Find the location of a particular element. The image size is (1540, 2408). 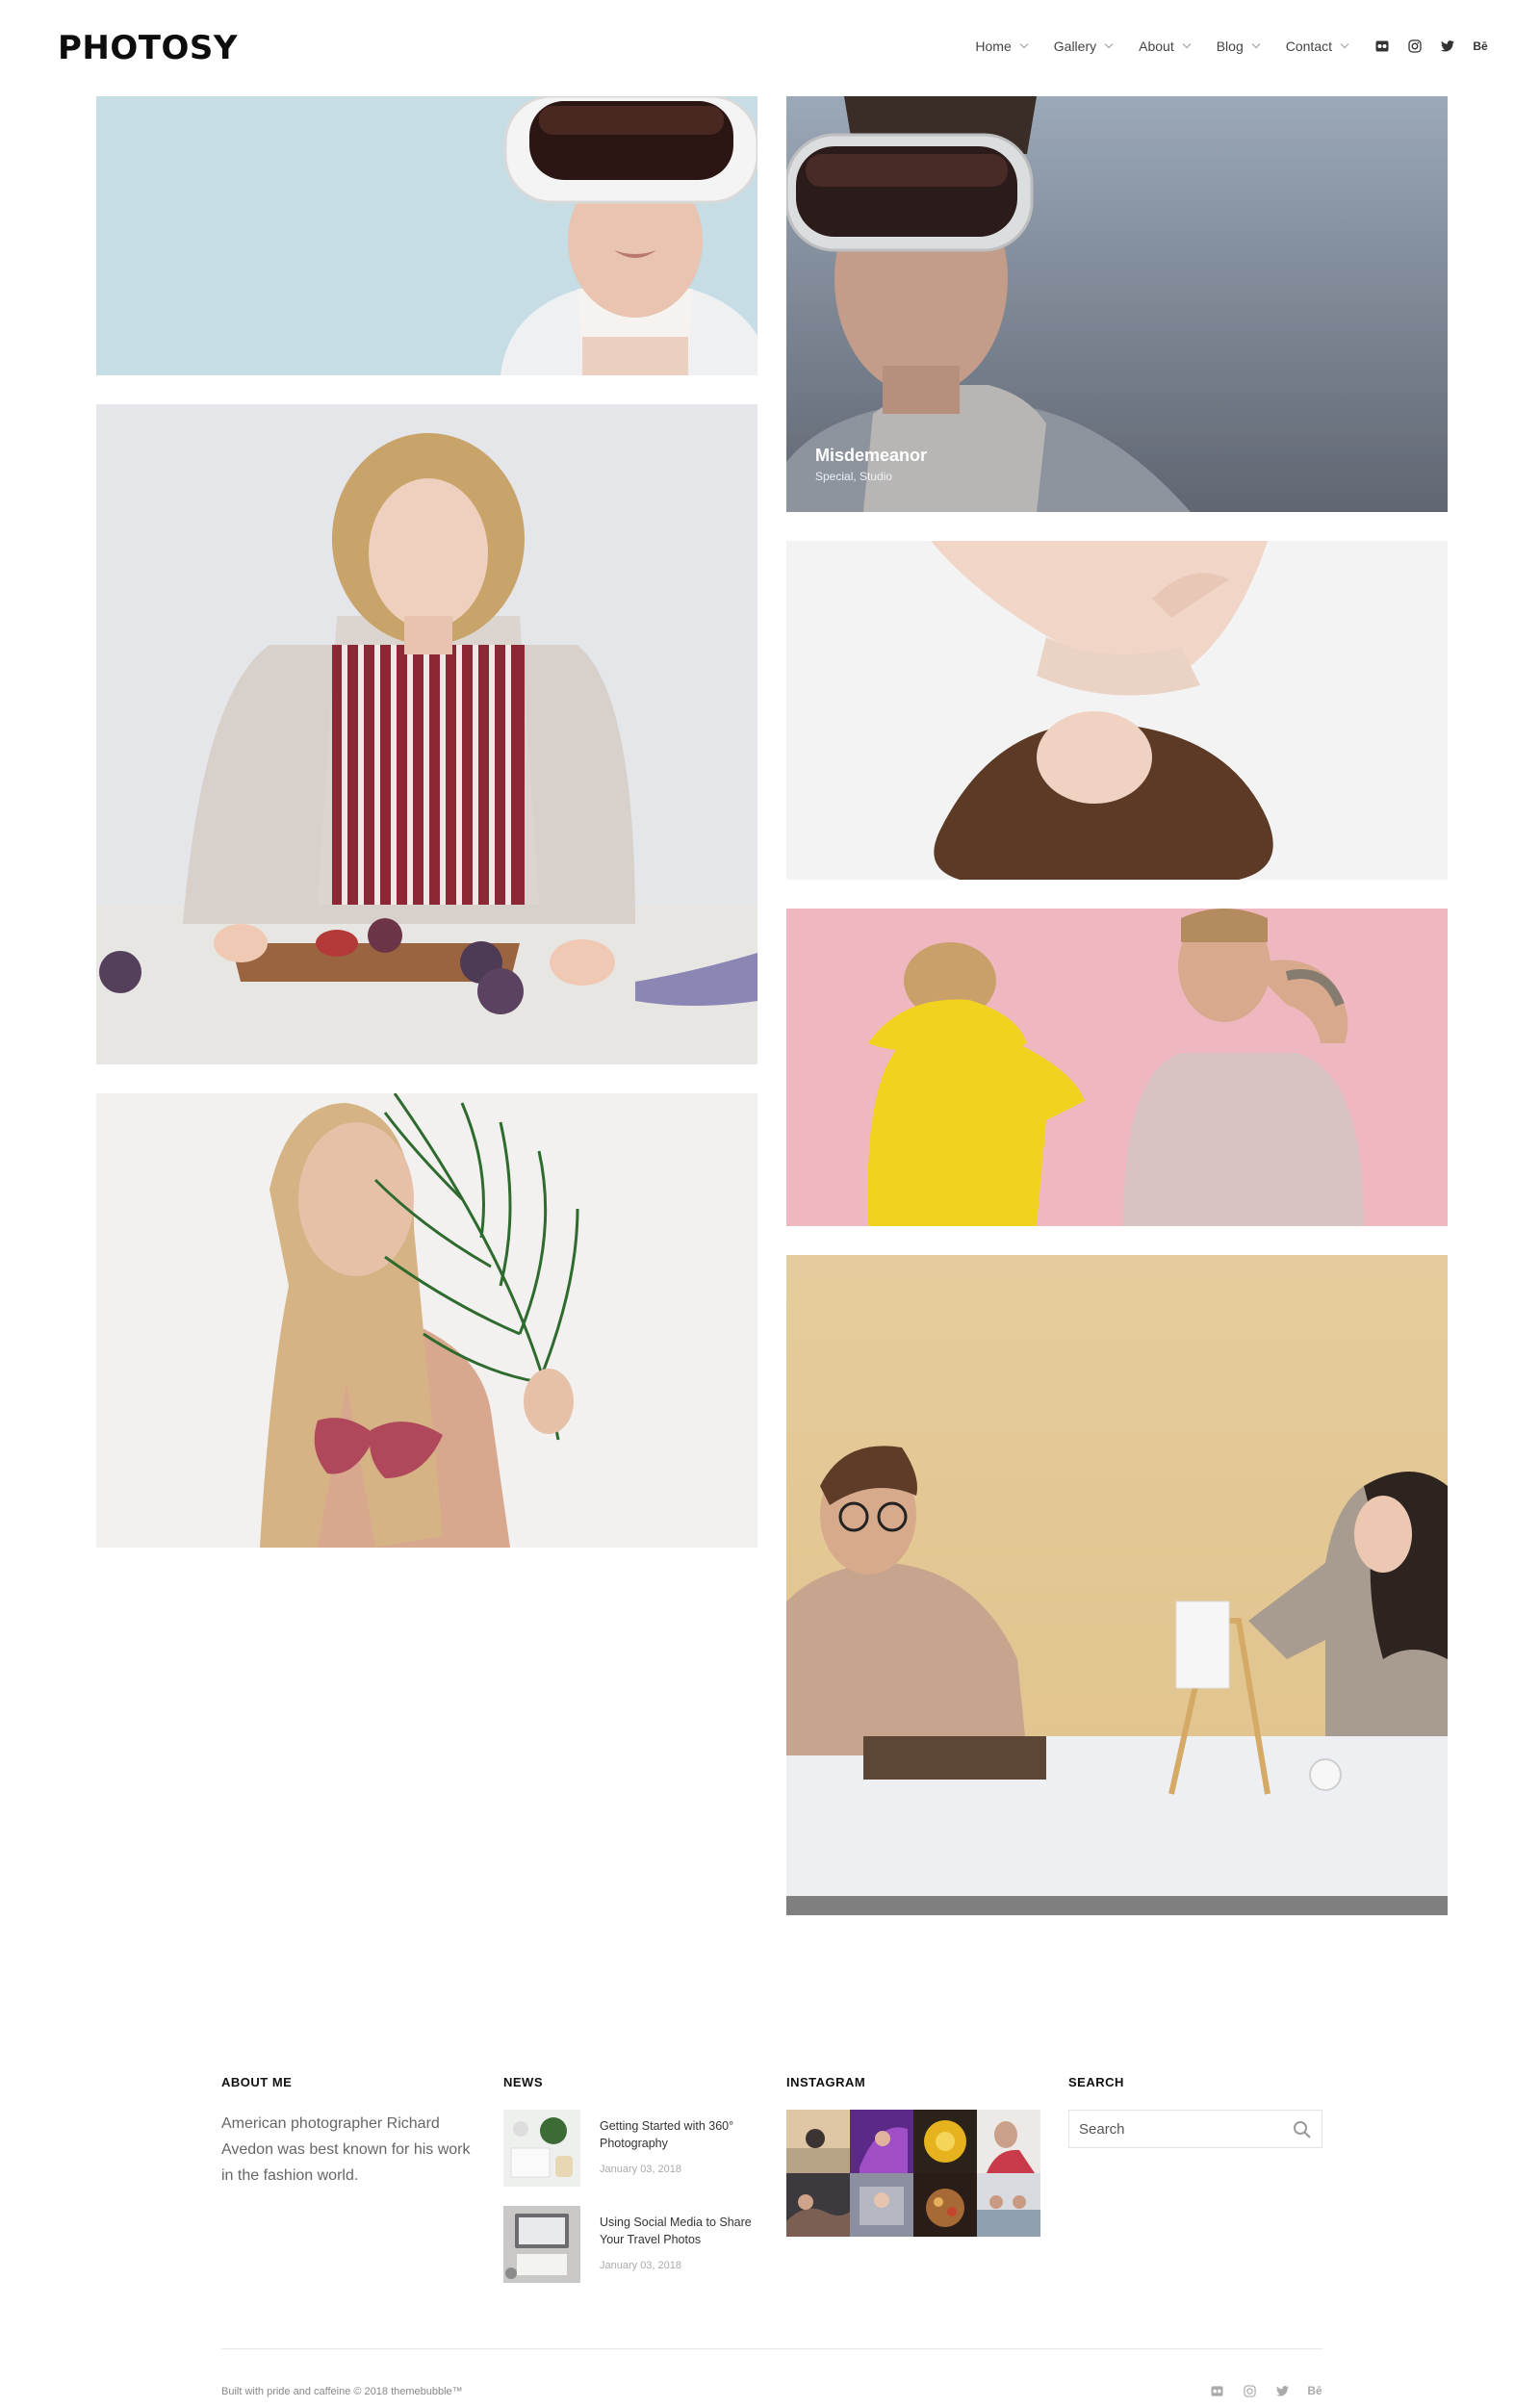

nav-item-blog: Blog is located at coordinates (1238, 46).